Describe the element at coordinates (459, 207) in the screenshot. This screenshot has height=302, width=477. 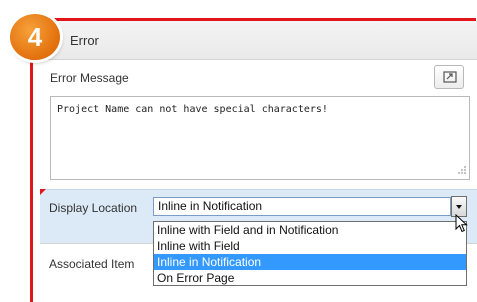
I see `chevron-down-icon` at that location.